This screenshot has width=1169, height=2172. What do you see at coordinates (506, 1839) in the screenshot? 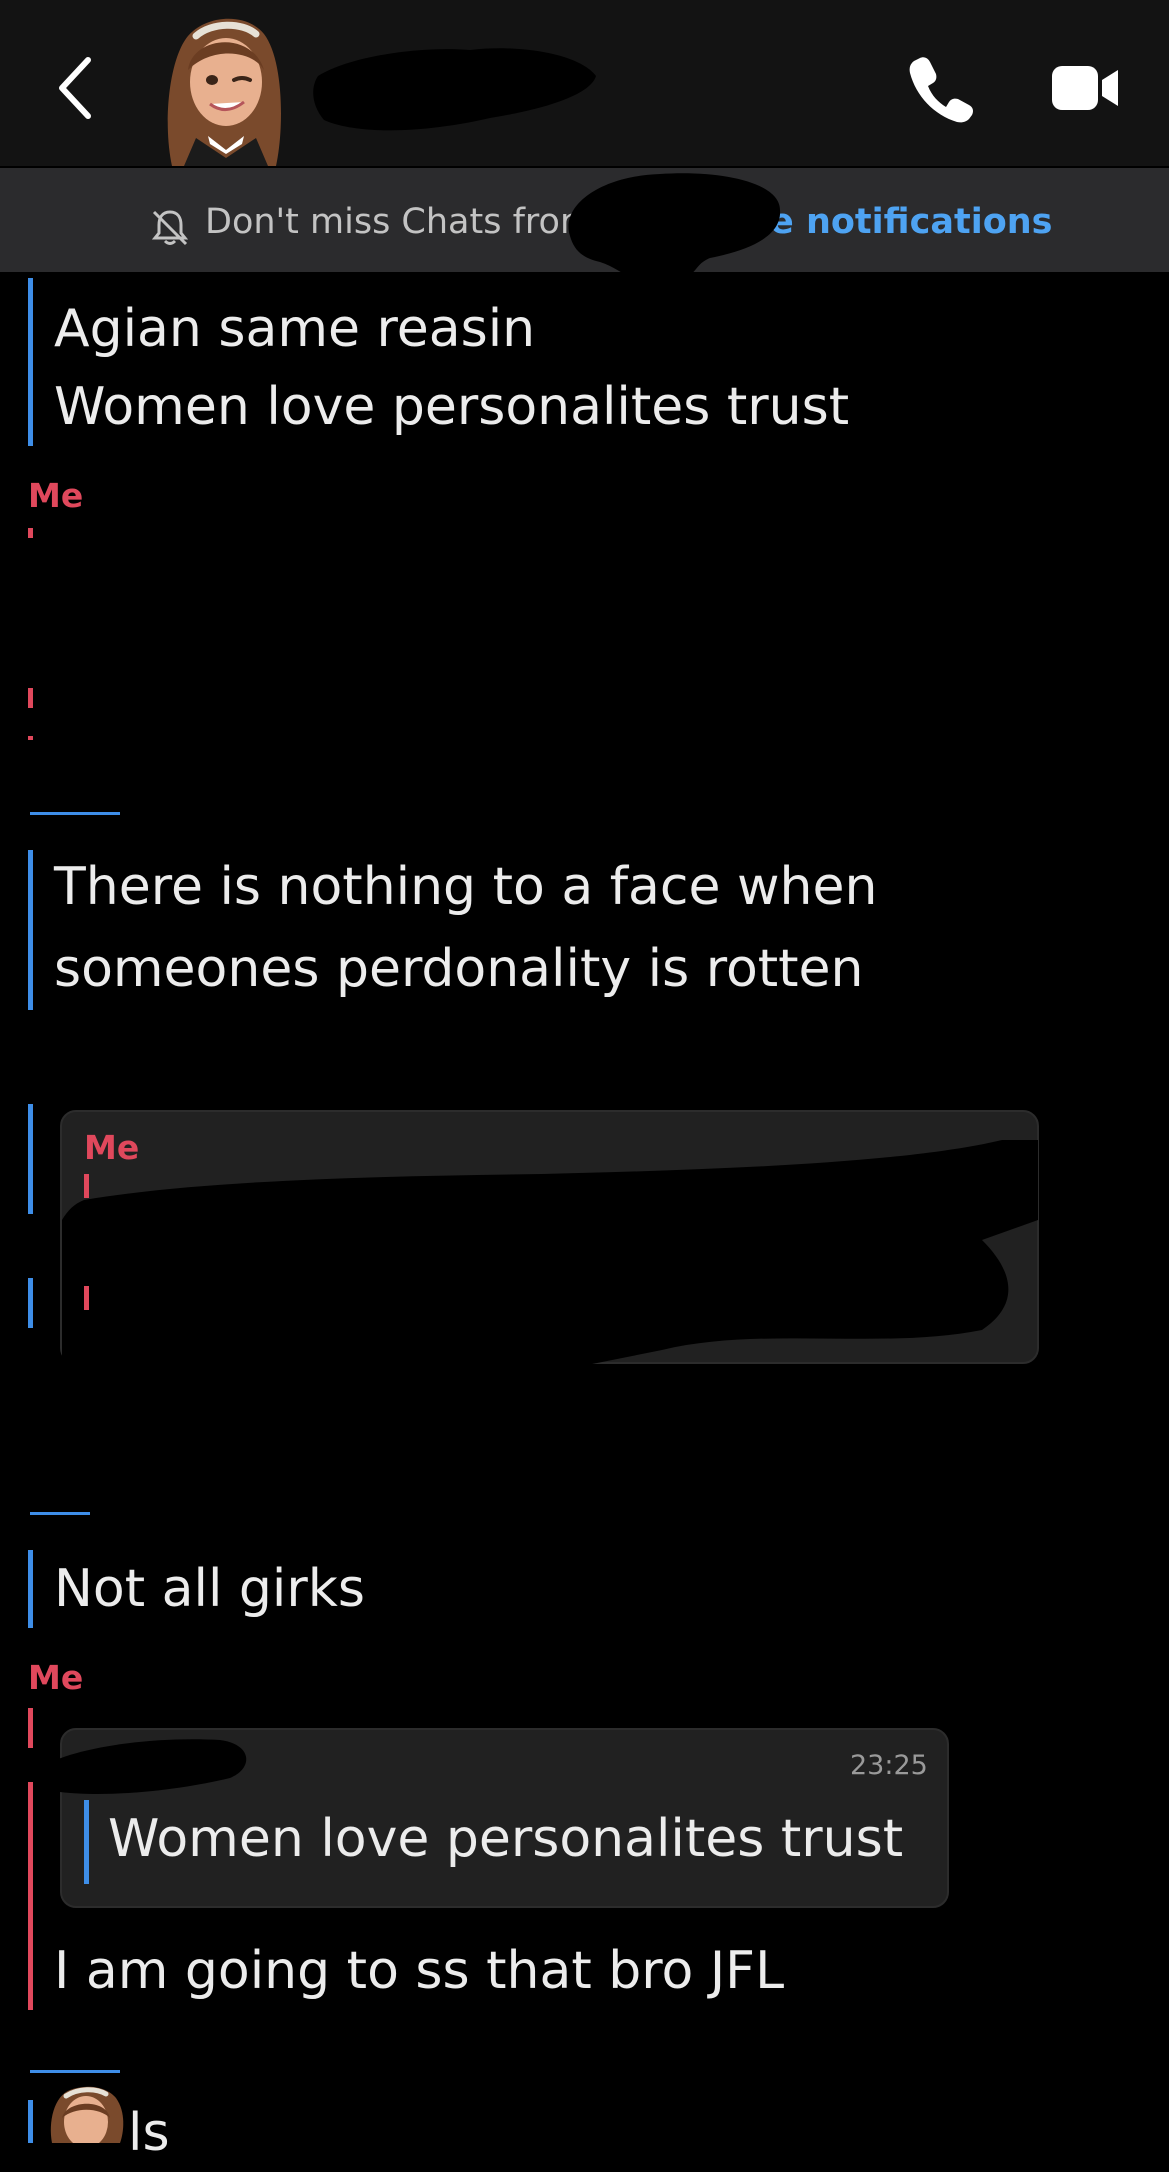
I see `quoted-message-text: Women love personalites trust` at bounding box center [506, 1839].